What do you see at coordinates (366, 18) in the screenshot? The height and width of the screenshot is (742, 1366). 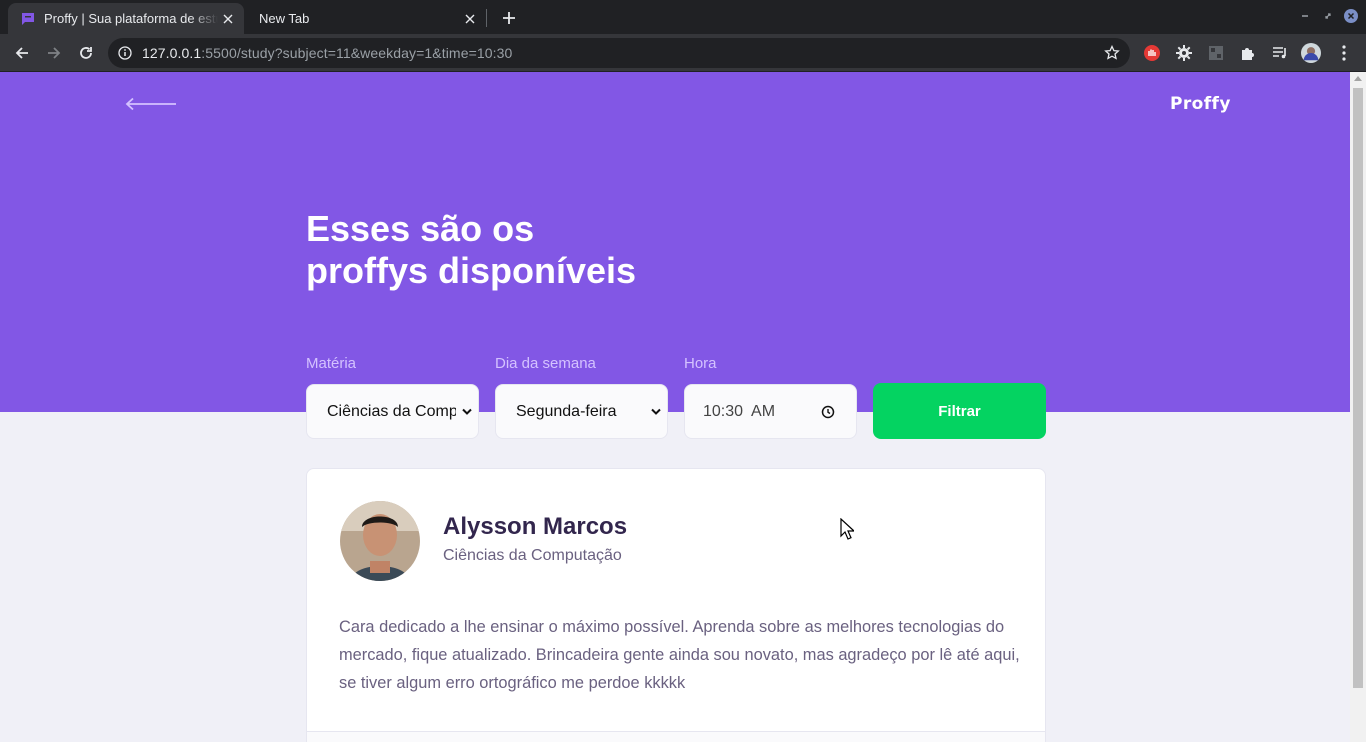 I see `tab-new-tab: New Tab` at bounding box center [366, 18].